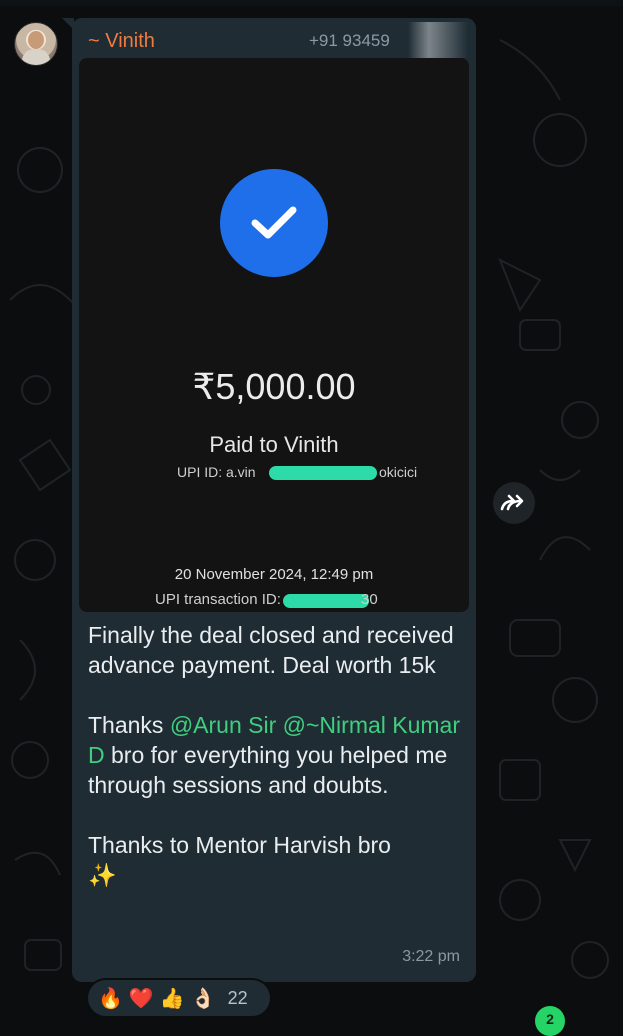 This screenshot has height=1036, width=623. I want to click on reaction-thumbs-up: 👍, so click(172, 998).